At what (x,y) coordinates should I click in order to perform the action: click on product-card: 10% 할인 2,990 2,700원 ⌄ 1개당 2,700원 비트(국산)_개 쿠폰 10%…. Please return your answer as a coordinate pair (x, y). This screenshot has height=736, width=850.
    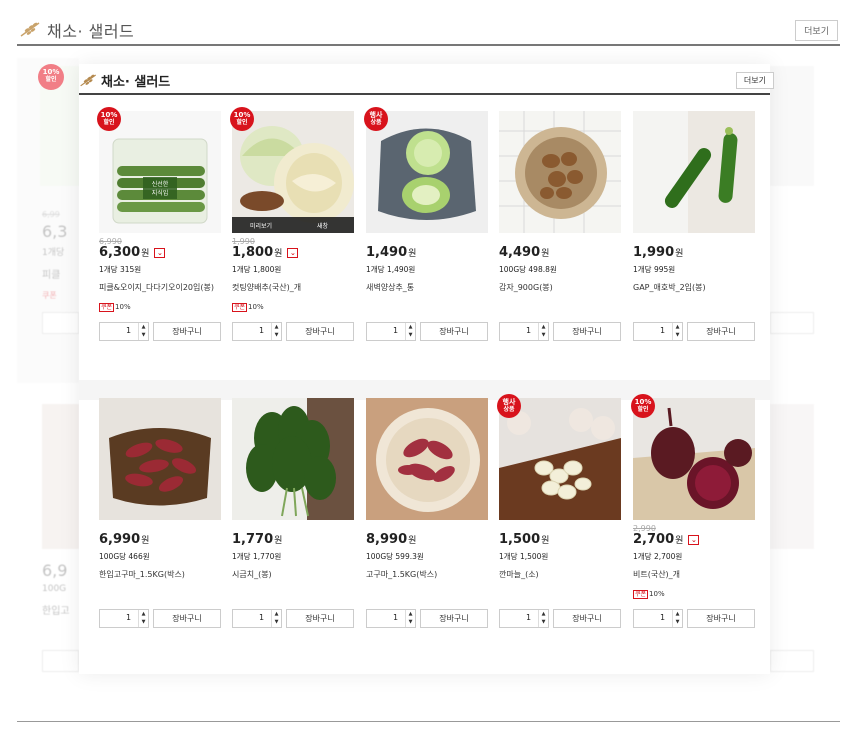
    Looking at the image, I should click on (694, 511).